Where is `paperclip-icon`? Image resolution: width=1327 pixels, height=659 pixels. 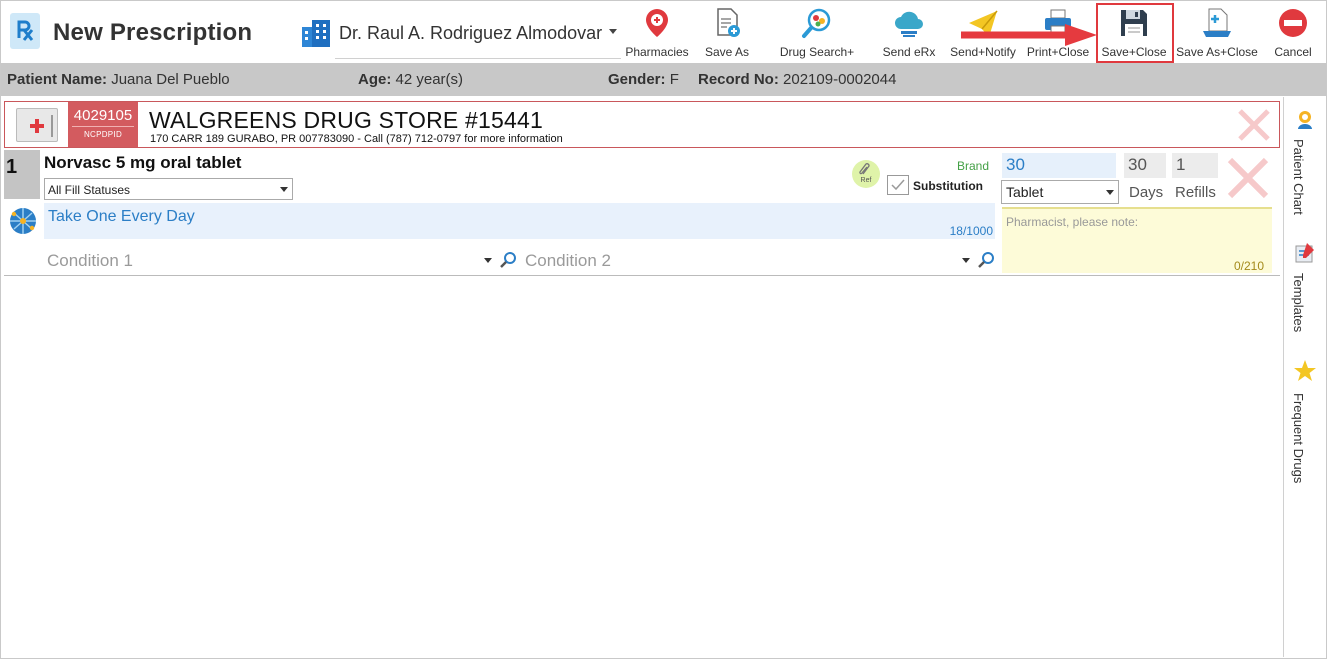
paperclip-icon is located at coordinates (864, 169).